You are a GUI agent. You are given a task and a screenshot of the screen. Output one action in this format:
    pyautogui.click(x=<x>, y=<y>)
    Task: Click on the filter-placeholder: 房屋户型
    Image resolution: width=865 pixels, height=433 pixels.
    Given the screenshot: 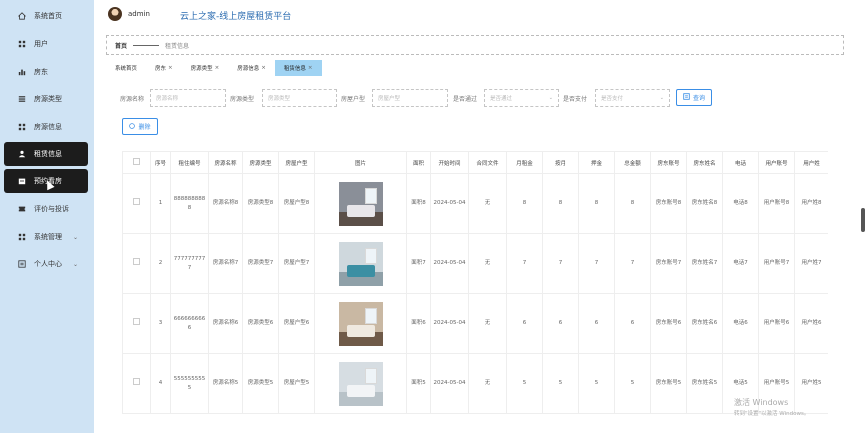 What is the action you would take?
    pyautogui.click(x=389, y=99)
    